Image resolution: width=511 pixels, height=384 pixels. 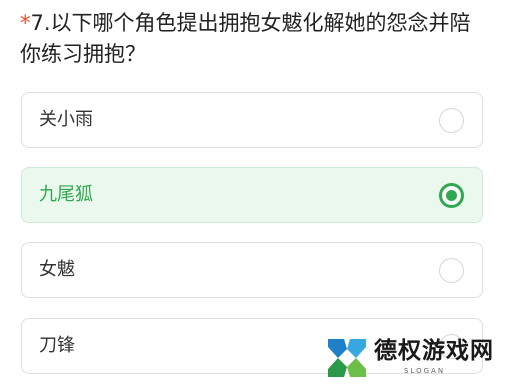 I want to click on watermark-slogan: SLOGAN, so click(x=425, y=371).